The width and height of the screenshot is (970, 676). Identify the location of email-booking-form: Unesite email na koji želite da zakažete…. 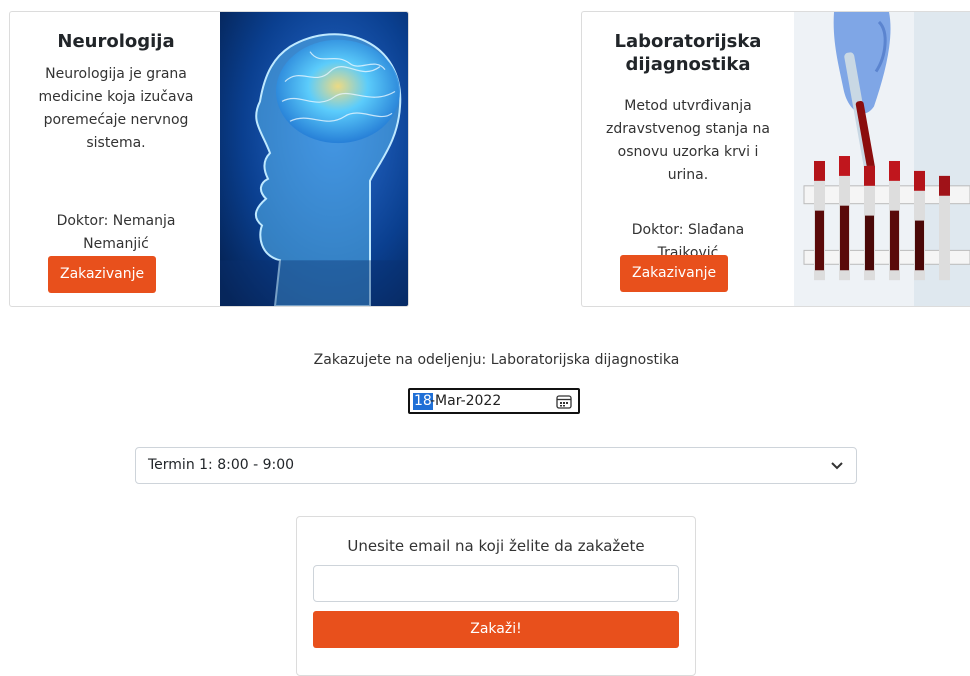
(496, 596).